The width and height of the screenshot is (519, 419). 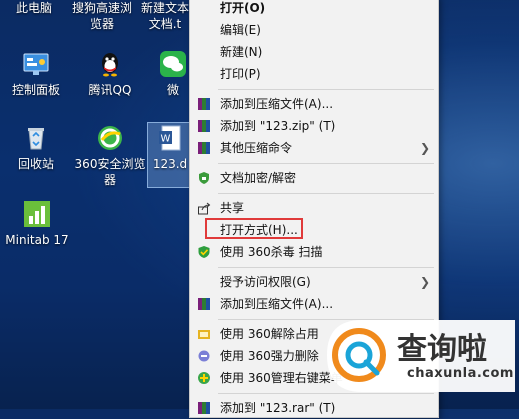 What do you see at coordinates (460, 373) in the screenshot?
I see `watermark-subtitle: chaxunla.com` at bounding box center [460, 373].